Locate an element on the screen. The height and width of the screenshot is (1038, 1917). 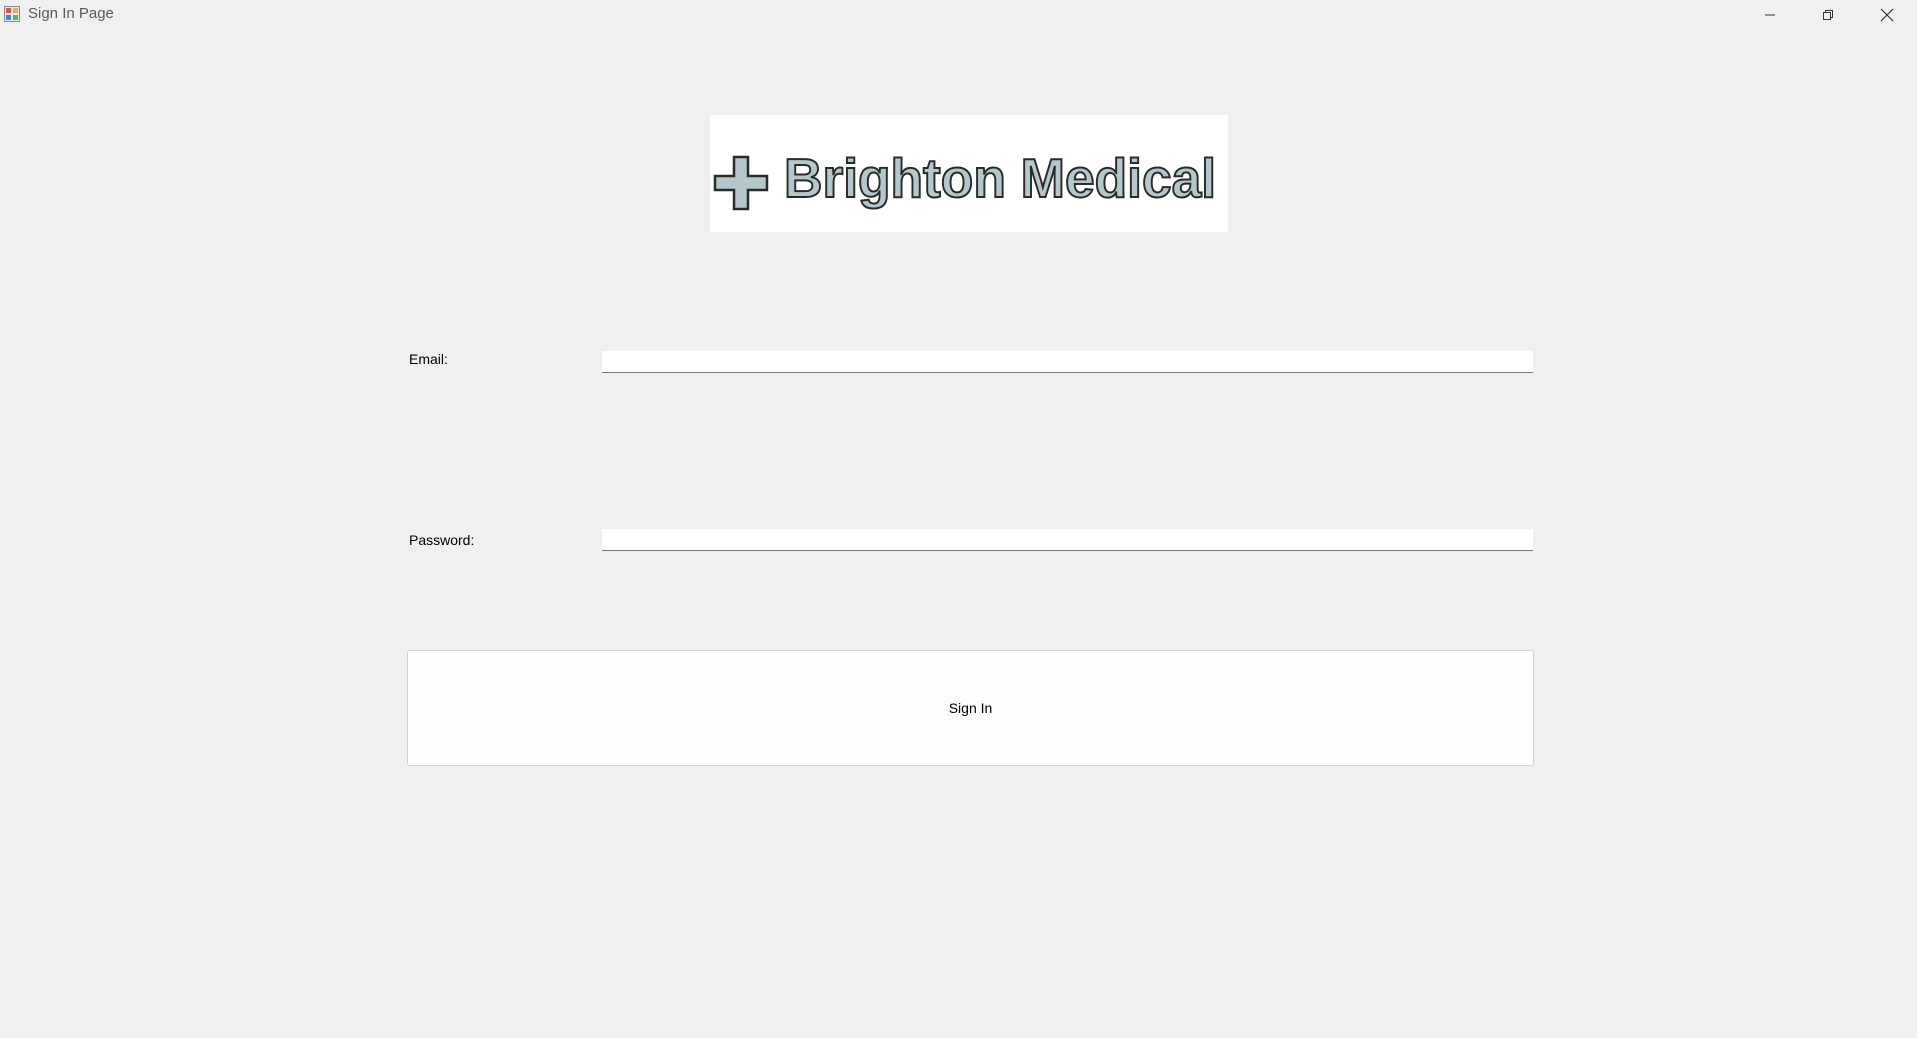
minimize-button is located at coordinates (1770, 14).